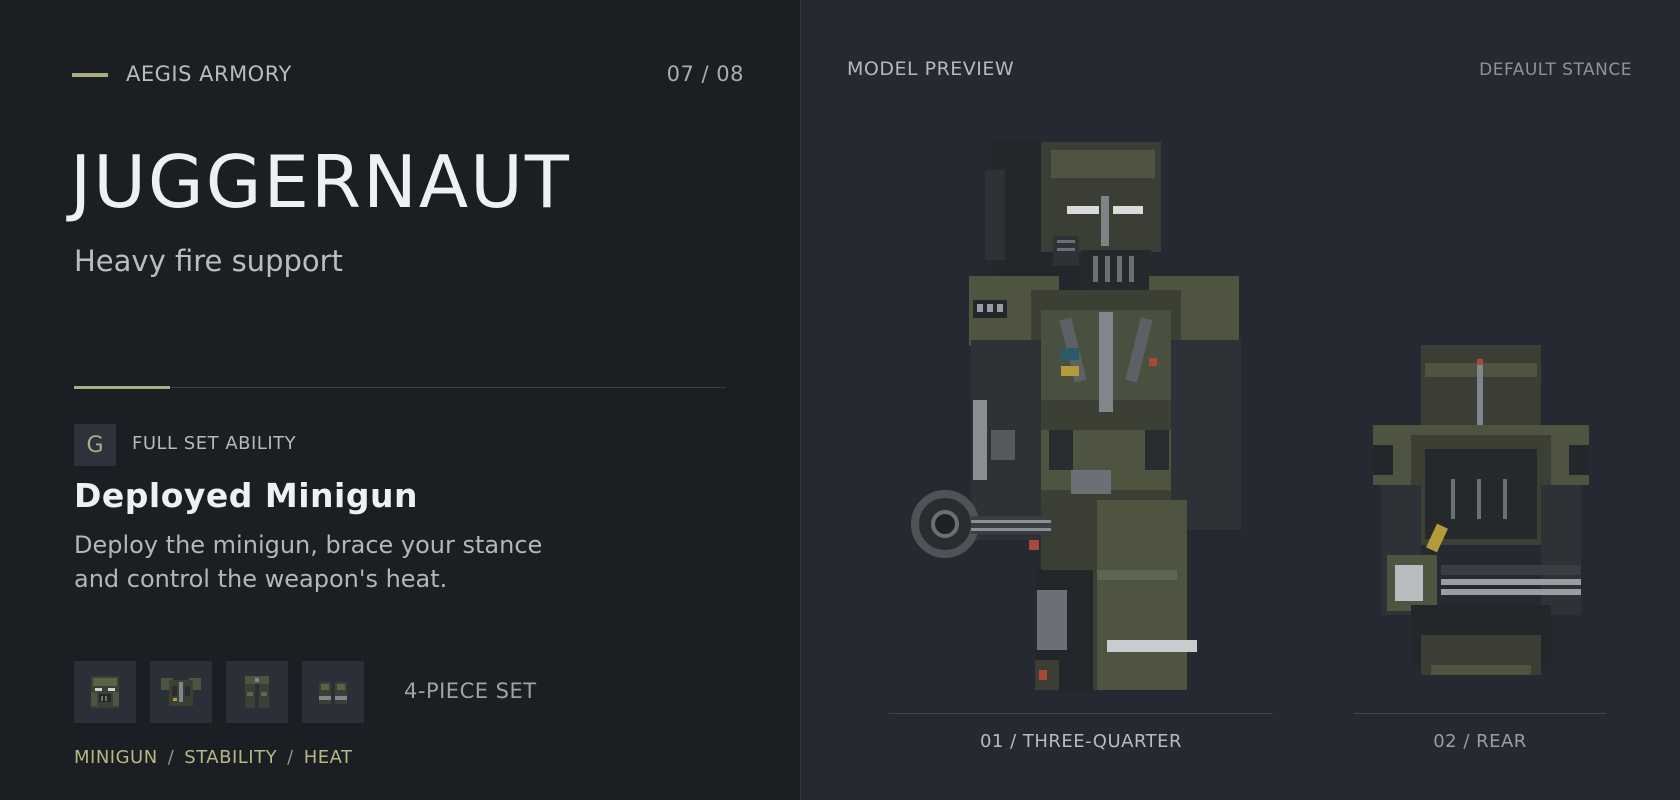  I want to click on set-count-label: 4-PIECE SET, so click(470, 691).